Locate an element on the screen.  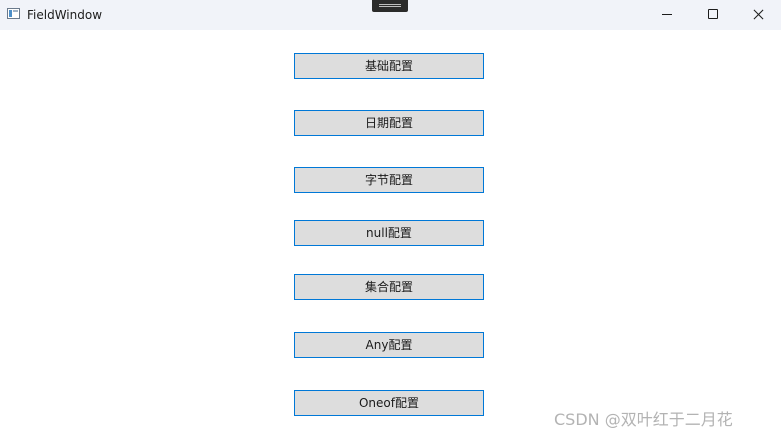
date-config-button: 日期配置 is located at coordinates (389, 123).